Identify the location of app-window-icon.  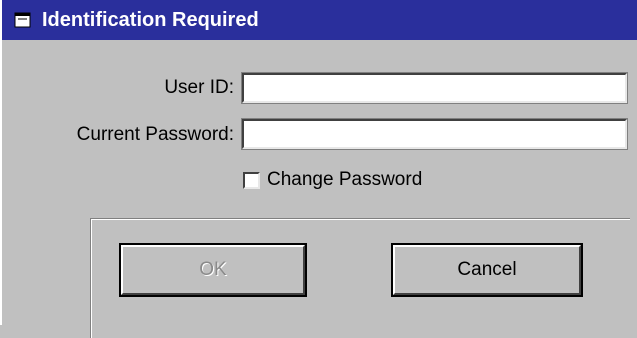
(23, 20).